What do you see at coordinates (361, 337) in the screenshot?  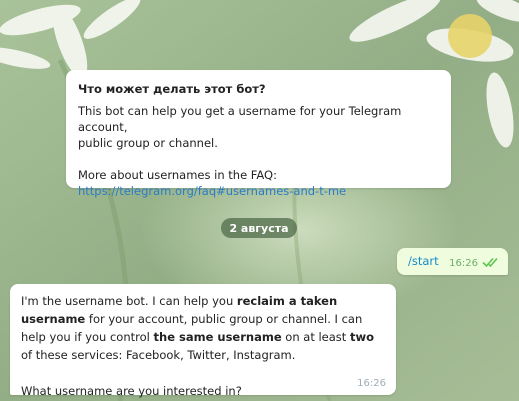 I see `bold-phrase: two` at bounding box center [361, 337].